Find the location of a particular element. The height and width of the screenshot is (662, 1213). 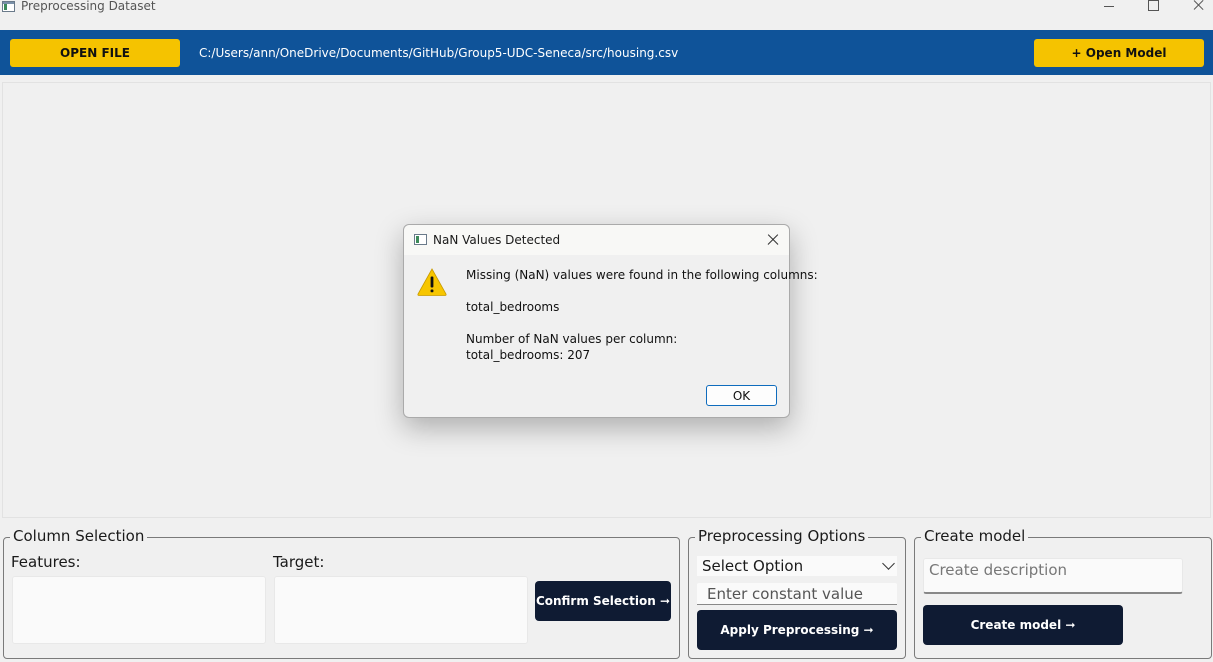

confirm-selection-button: Confirm Selection ➞ is located at coordinates (603, 601).